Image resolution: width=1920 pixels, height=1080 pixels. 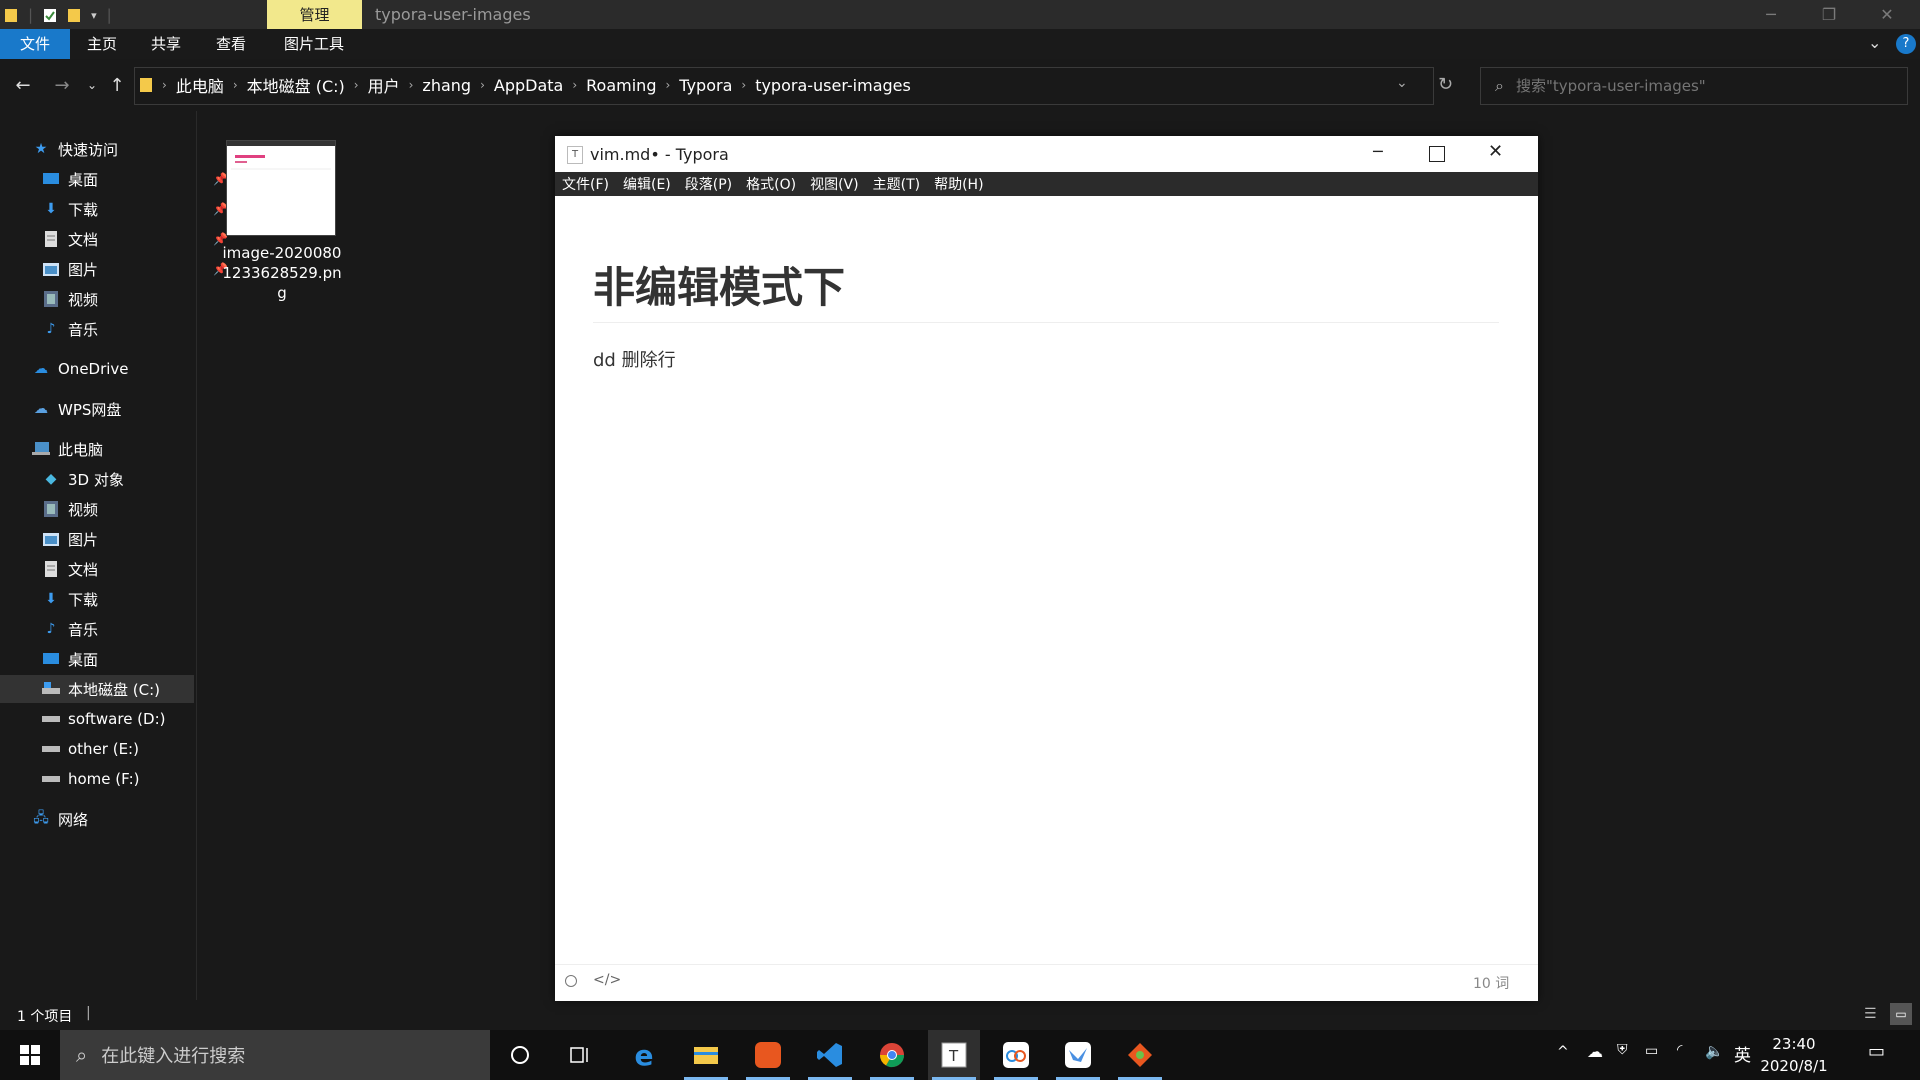 I want to click on sidebar-item-label: WPS网盘, so click(x=90, y=409).